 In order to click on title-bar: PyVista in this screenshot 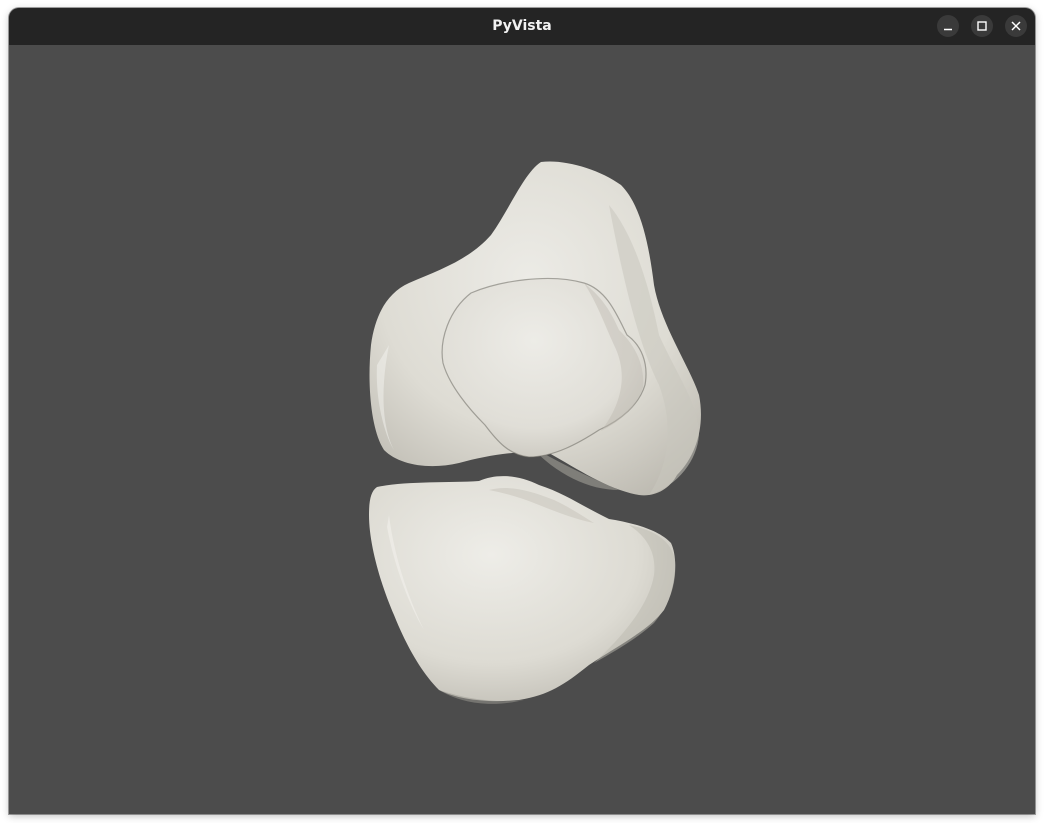, I will do `click(522, 26)`.